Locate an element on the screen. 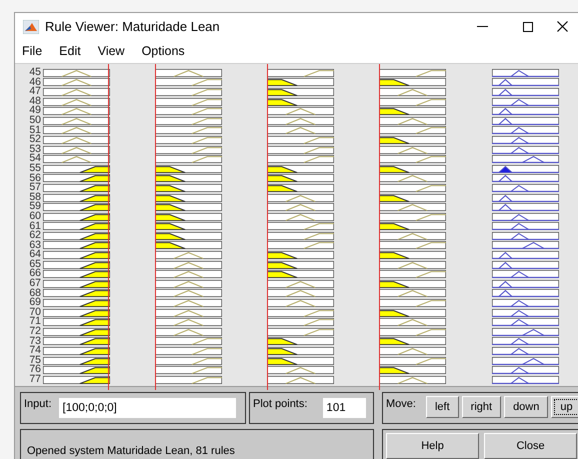 This screenshot has width=578, height=459. rule-number: 53 is located at coordinates (35, 149).